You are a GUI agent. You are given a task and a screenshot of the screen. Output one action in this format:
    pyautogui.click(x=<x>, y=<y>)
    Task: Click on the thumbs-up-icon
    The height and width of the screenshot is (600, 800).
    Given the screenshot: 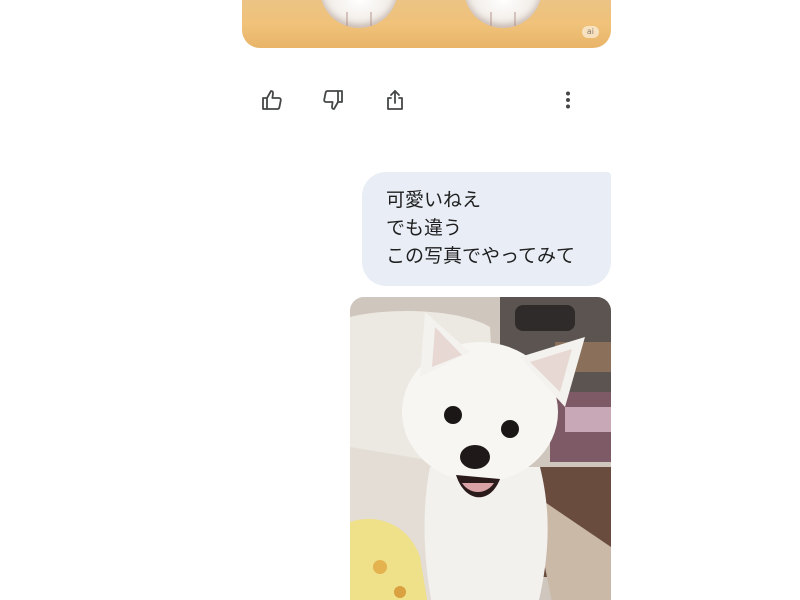 What is the action you would take?
    pyautogui.click(x=272, y=100)
    